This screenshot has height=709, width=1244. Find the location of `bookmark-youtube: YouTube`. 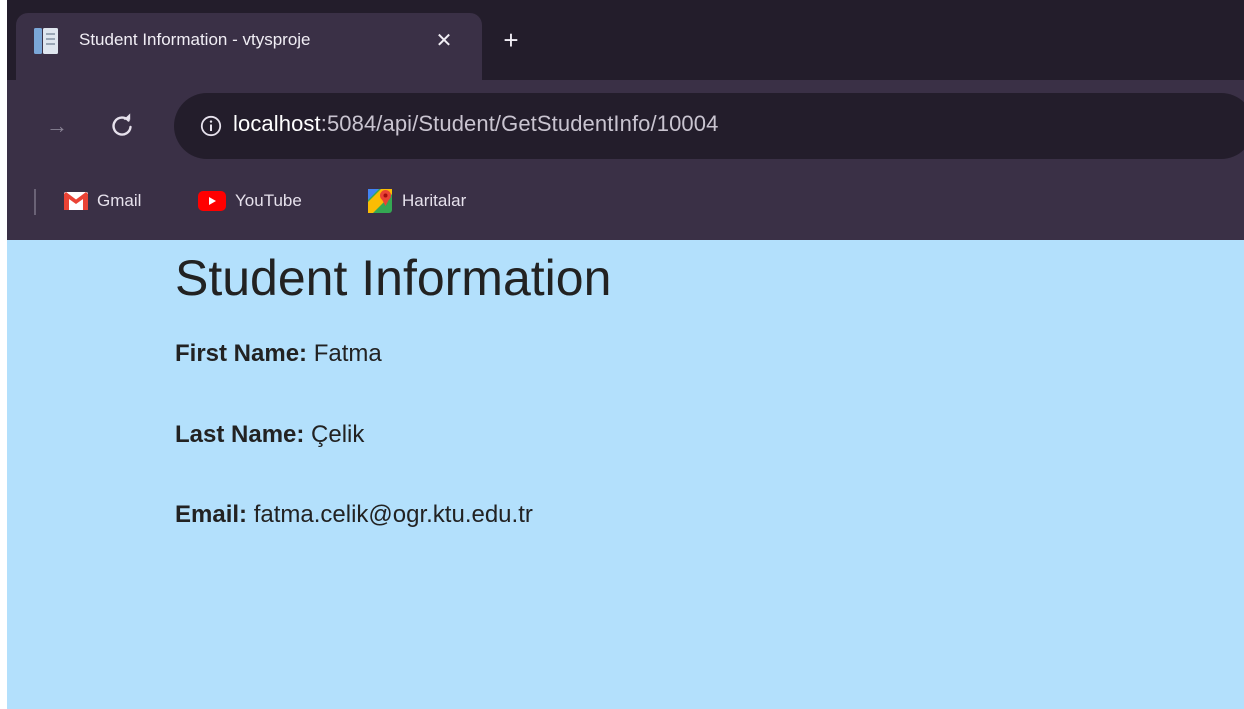

bookmark-youtube: YouTube is located at coordinates (250, 201).